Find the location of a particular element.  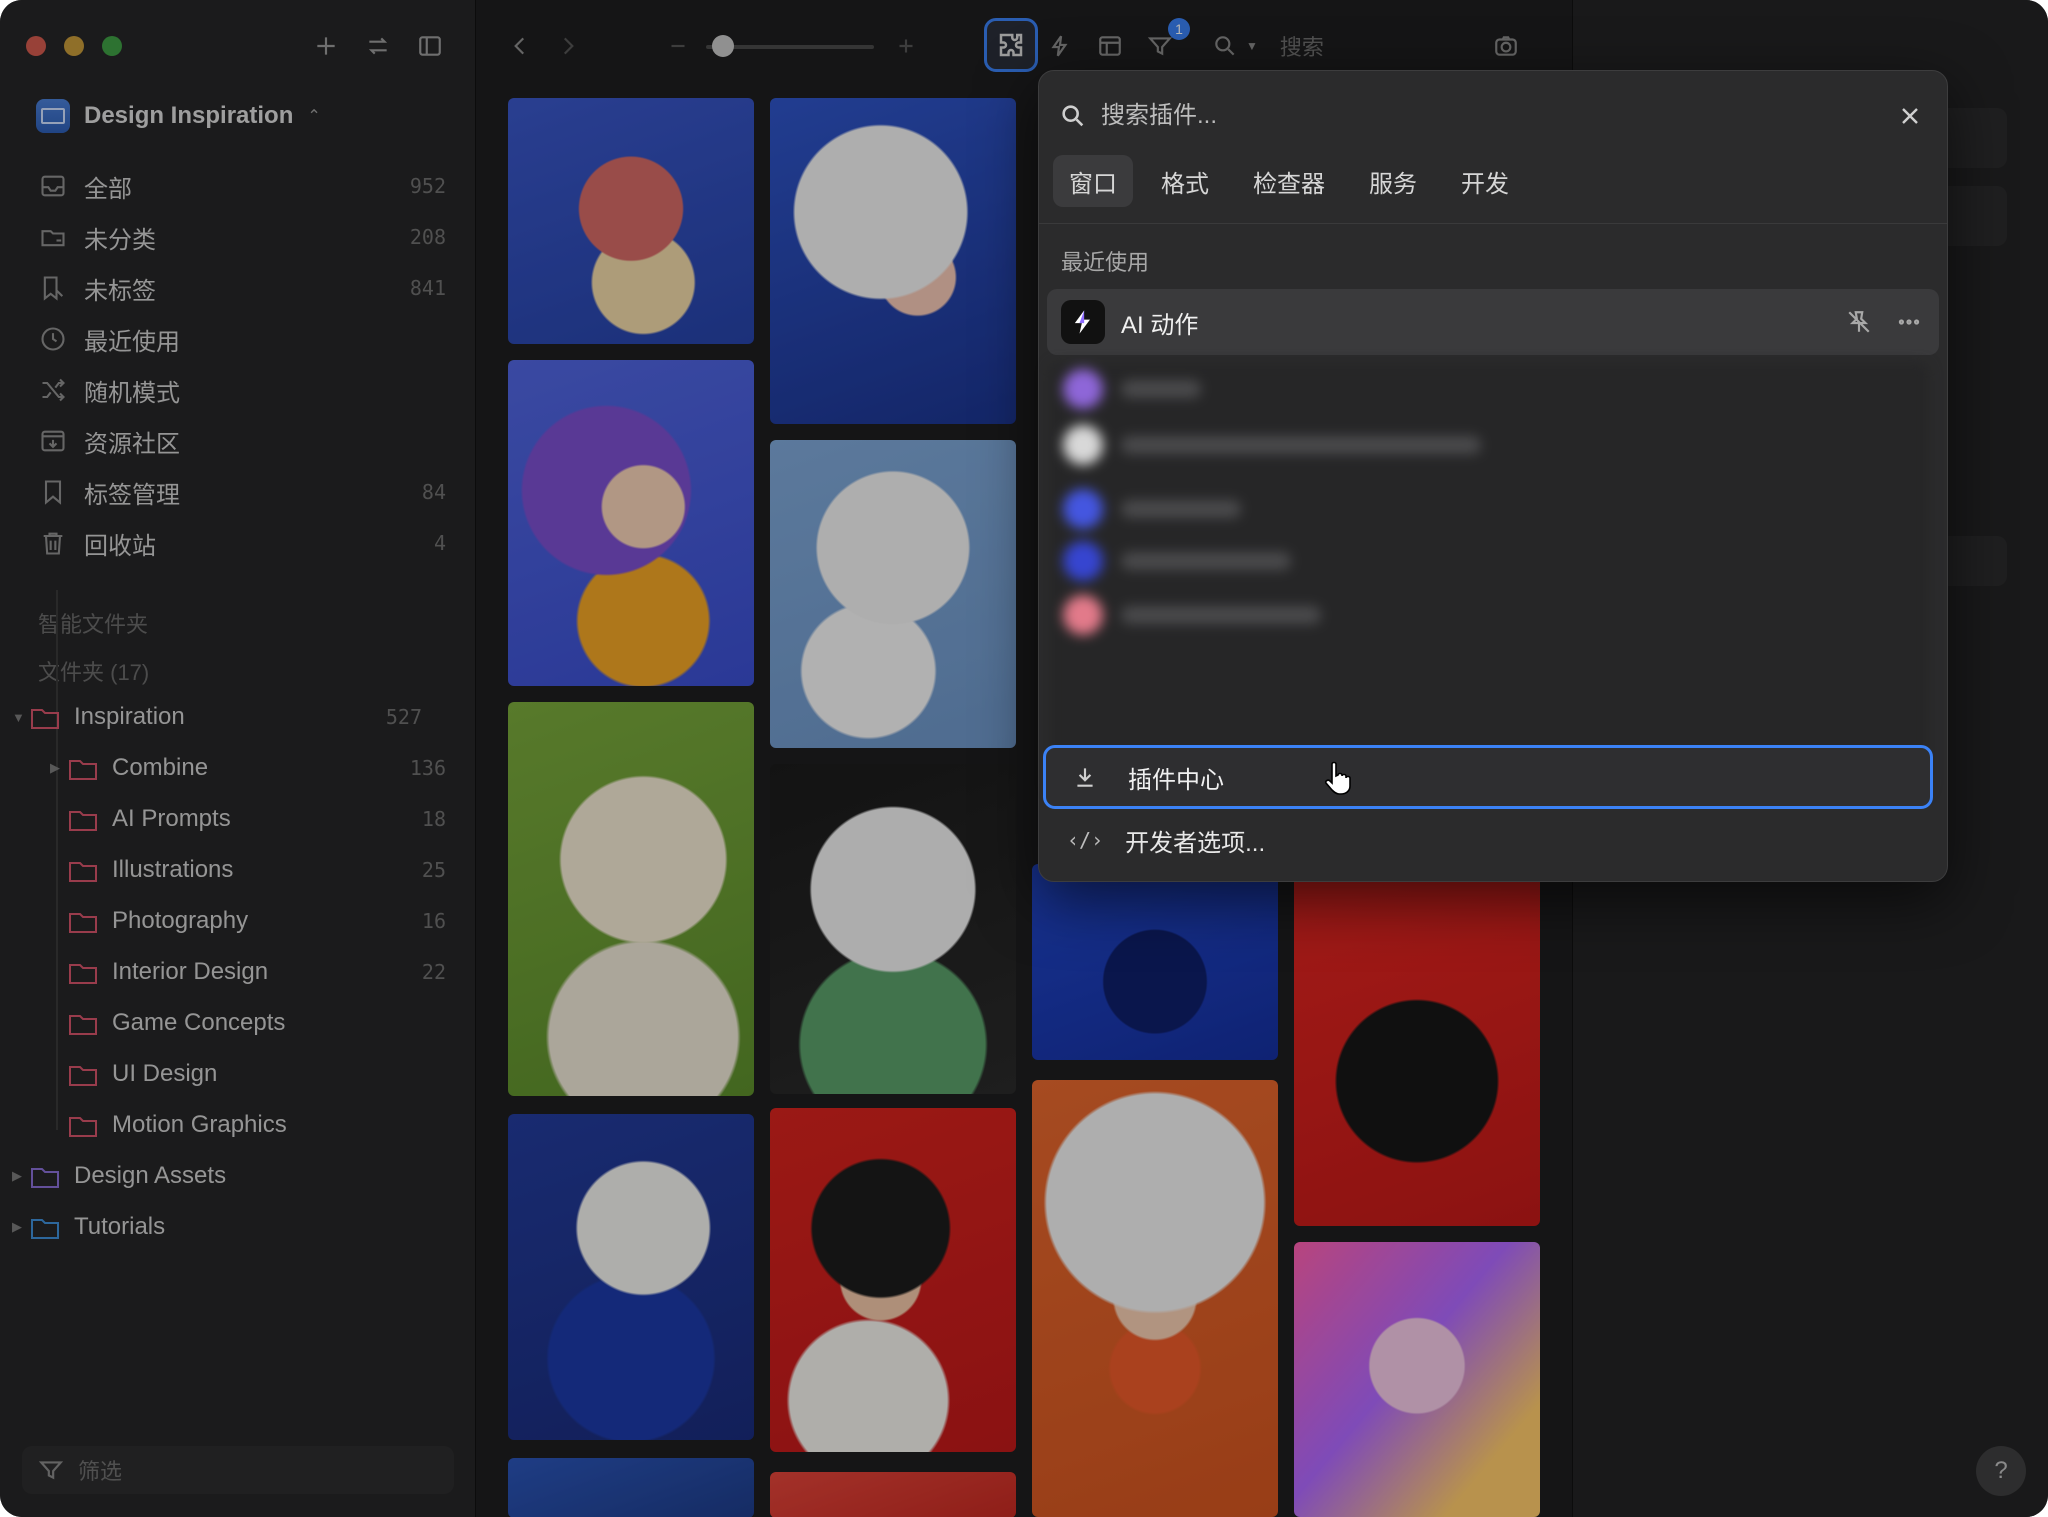

divider is located at coordinates (1493, 223).